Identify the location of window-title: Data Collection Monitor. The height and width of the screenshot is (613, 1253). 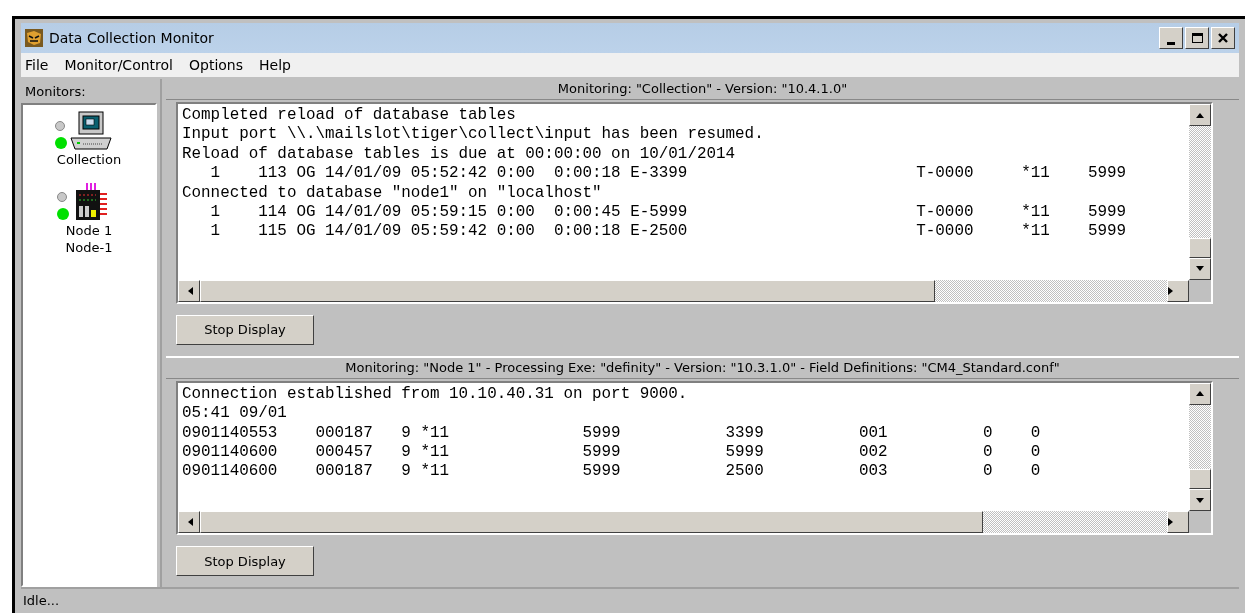
(132, 38).